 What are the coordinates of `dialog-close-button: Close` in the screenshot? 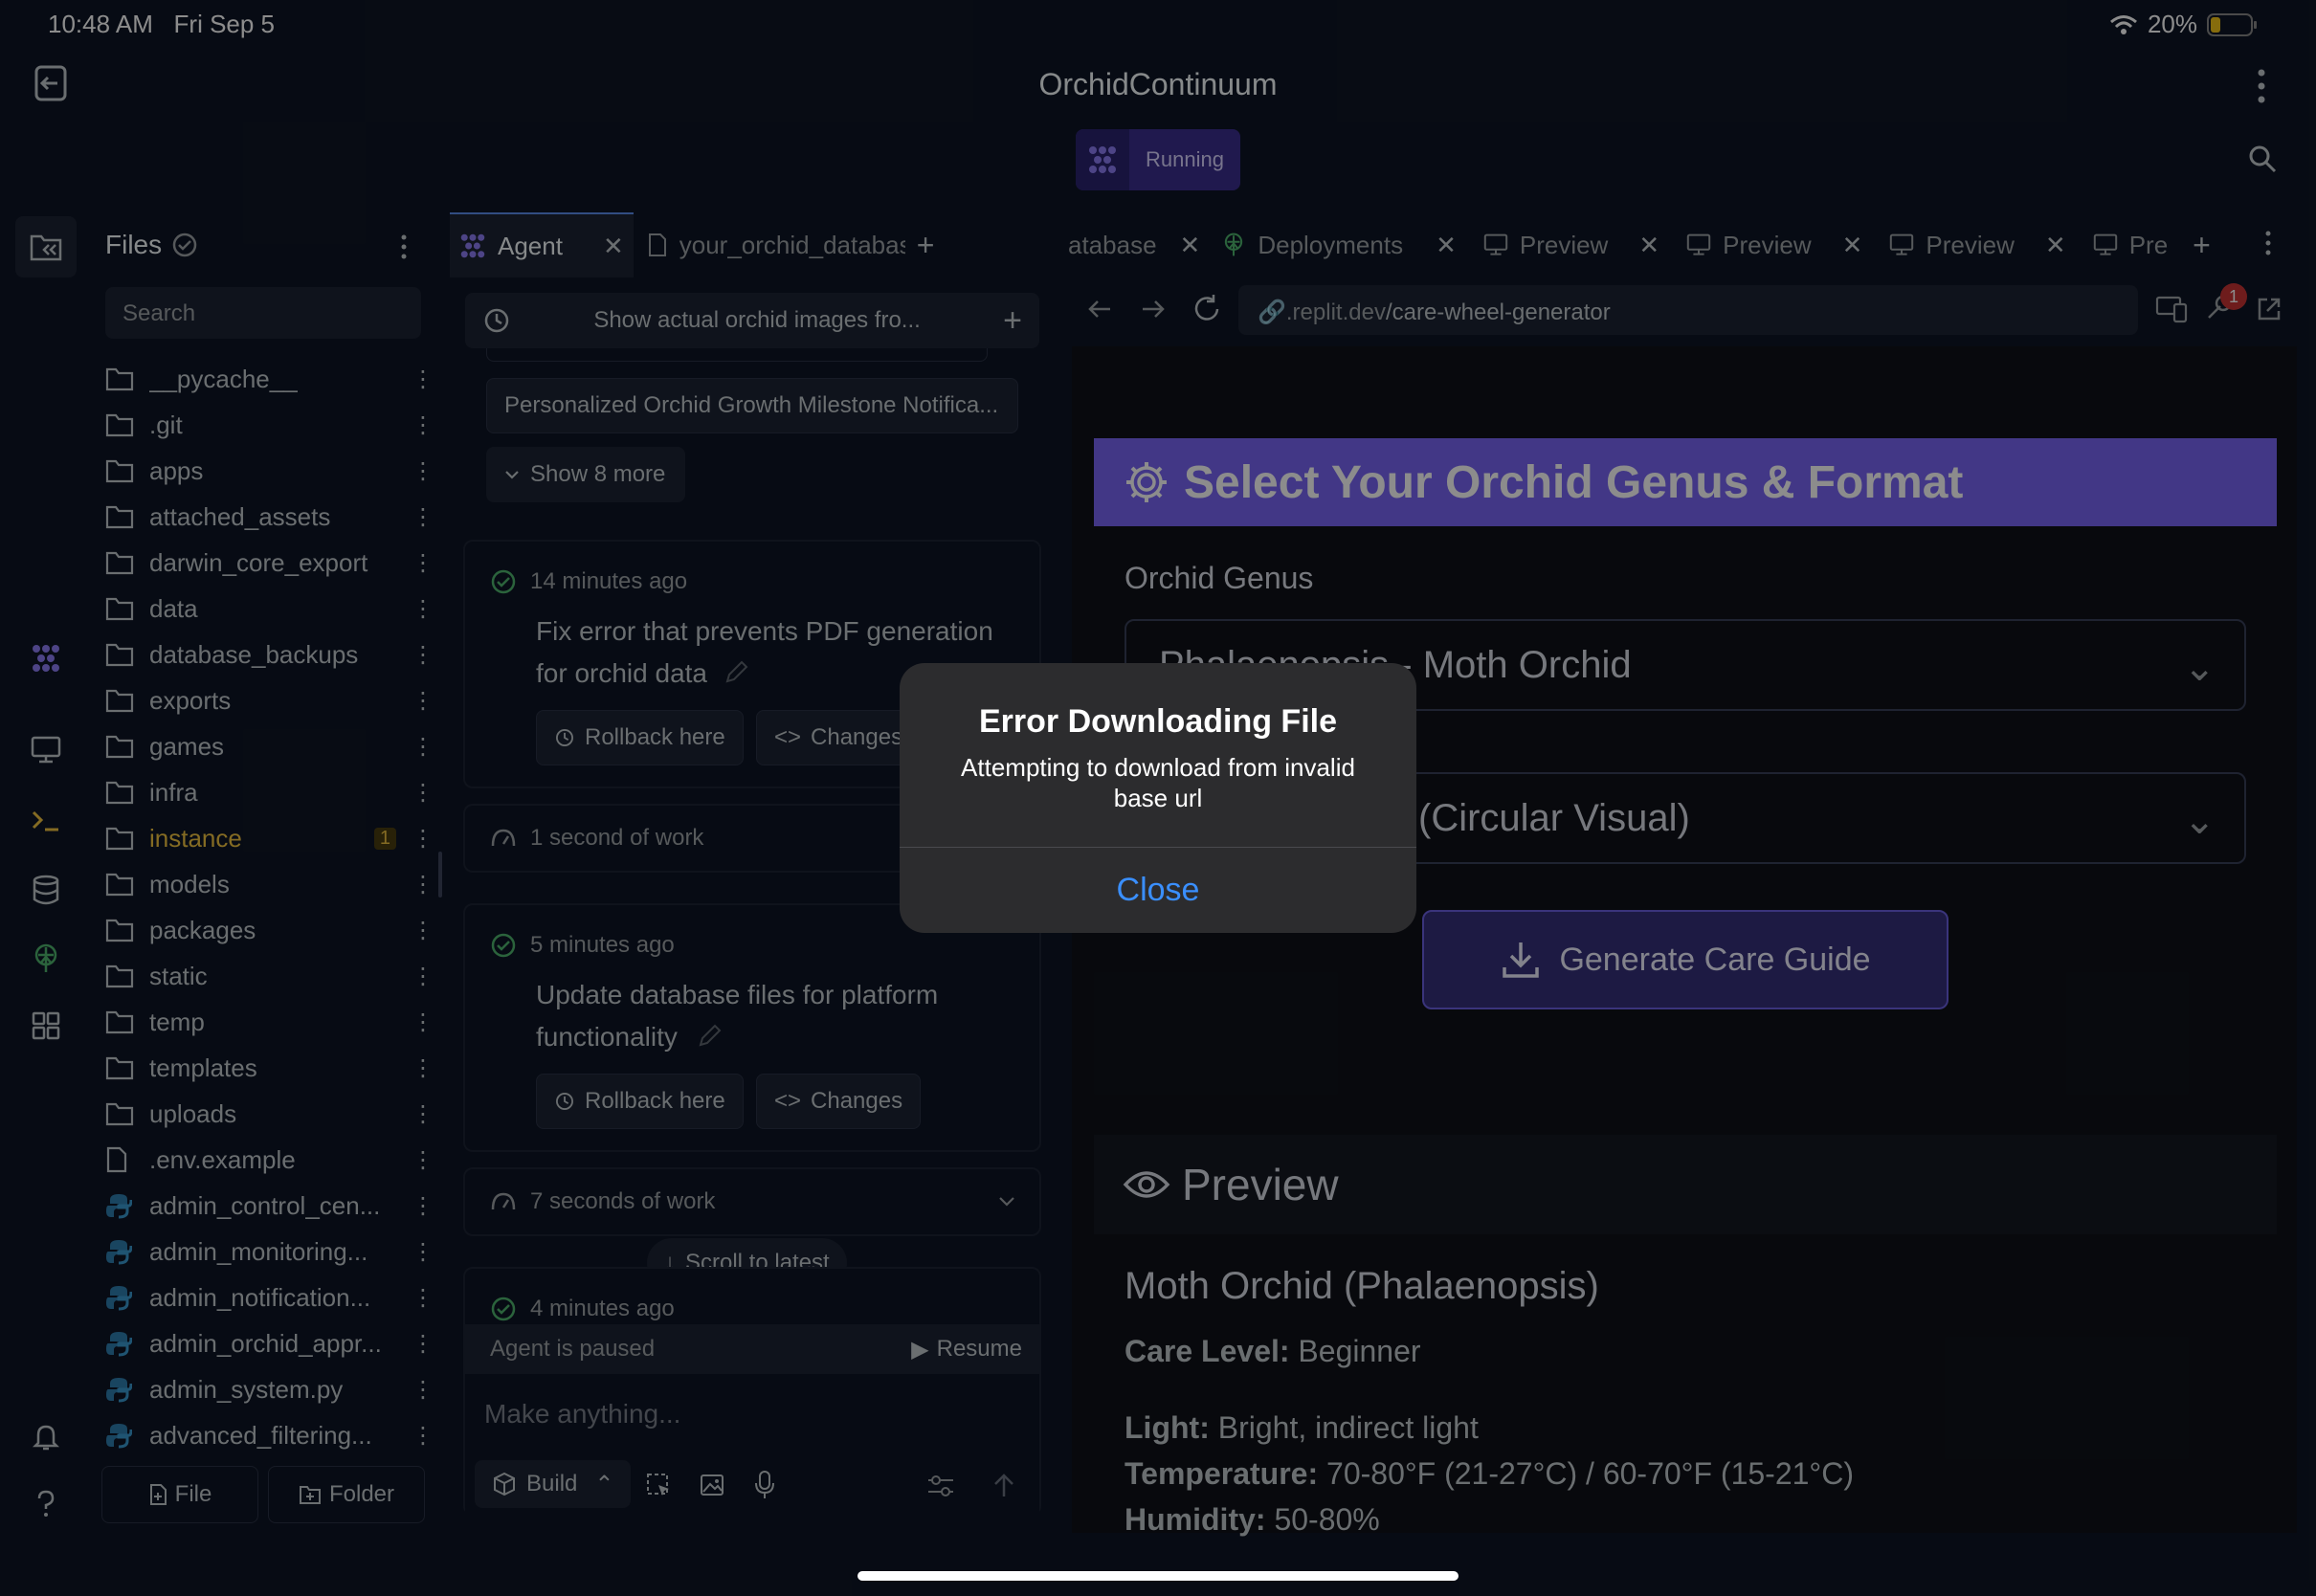 It's located at (1158, 890).